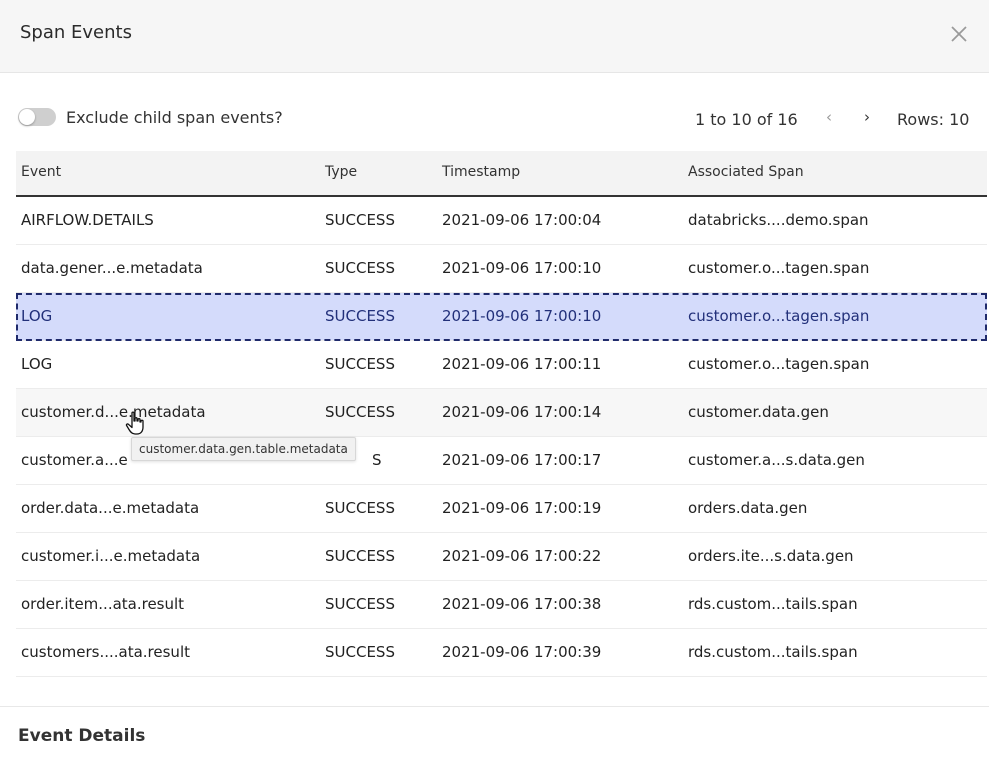 This screenshot has width=989, height=773. Describe the element at coordinates (74, 460) in the screenshot. I see `cell-event: customer.a...e` at that location.